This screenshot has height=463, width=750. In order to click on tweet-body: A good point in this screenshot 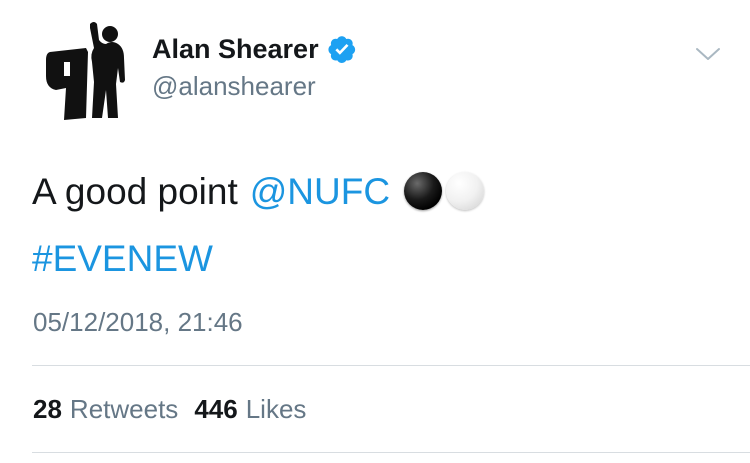, I will do `click(135, 191)`.